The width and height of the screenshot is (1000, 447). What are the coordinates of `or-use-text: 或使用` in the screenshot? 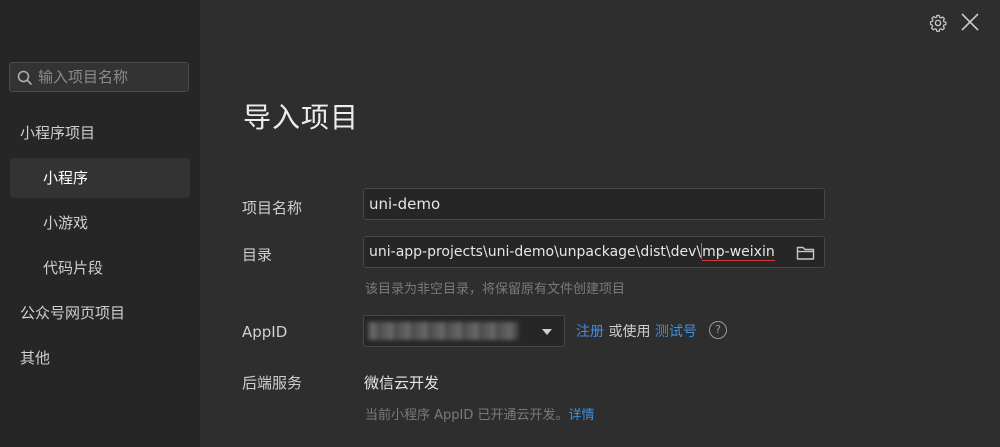 It's located at (629, 332).